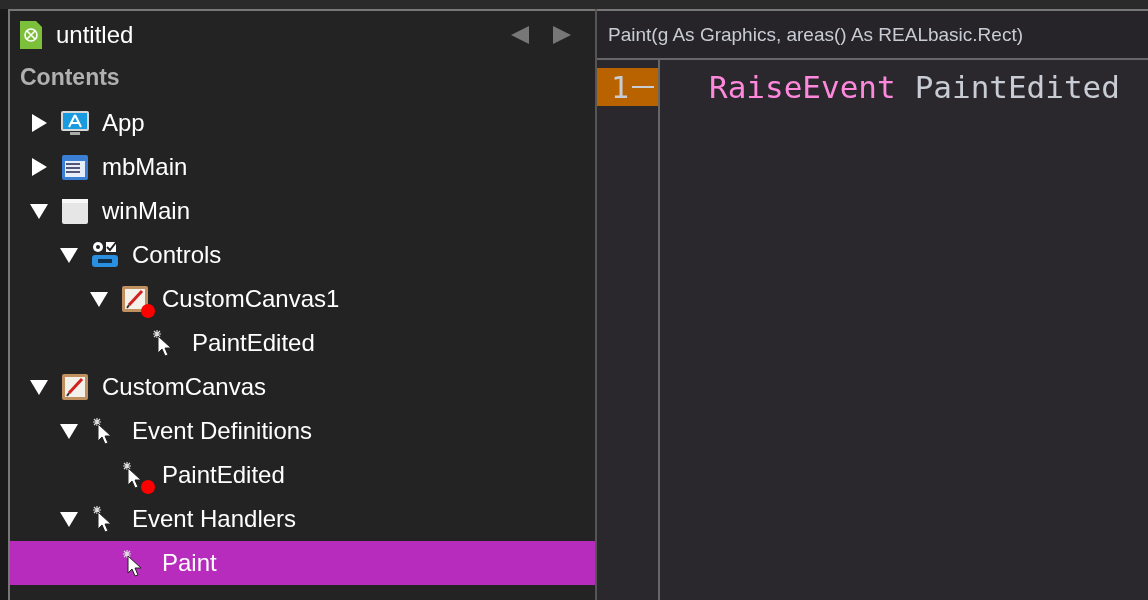 This screenshot has width=1148, height=600. What do you see at coordinates (75, 123) in the screenshot?
I see `app-store-icon` at bounding box center [75, 123].